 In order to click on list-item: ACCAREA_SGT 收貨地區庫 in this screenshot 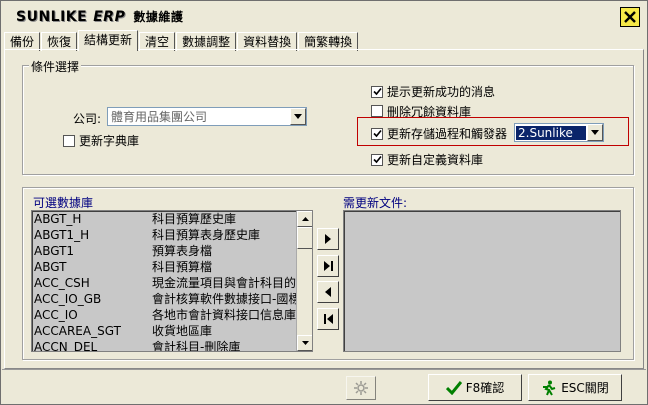, I will do `click(172, 331)`.